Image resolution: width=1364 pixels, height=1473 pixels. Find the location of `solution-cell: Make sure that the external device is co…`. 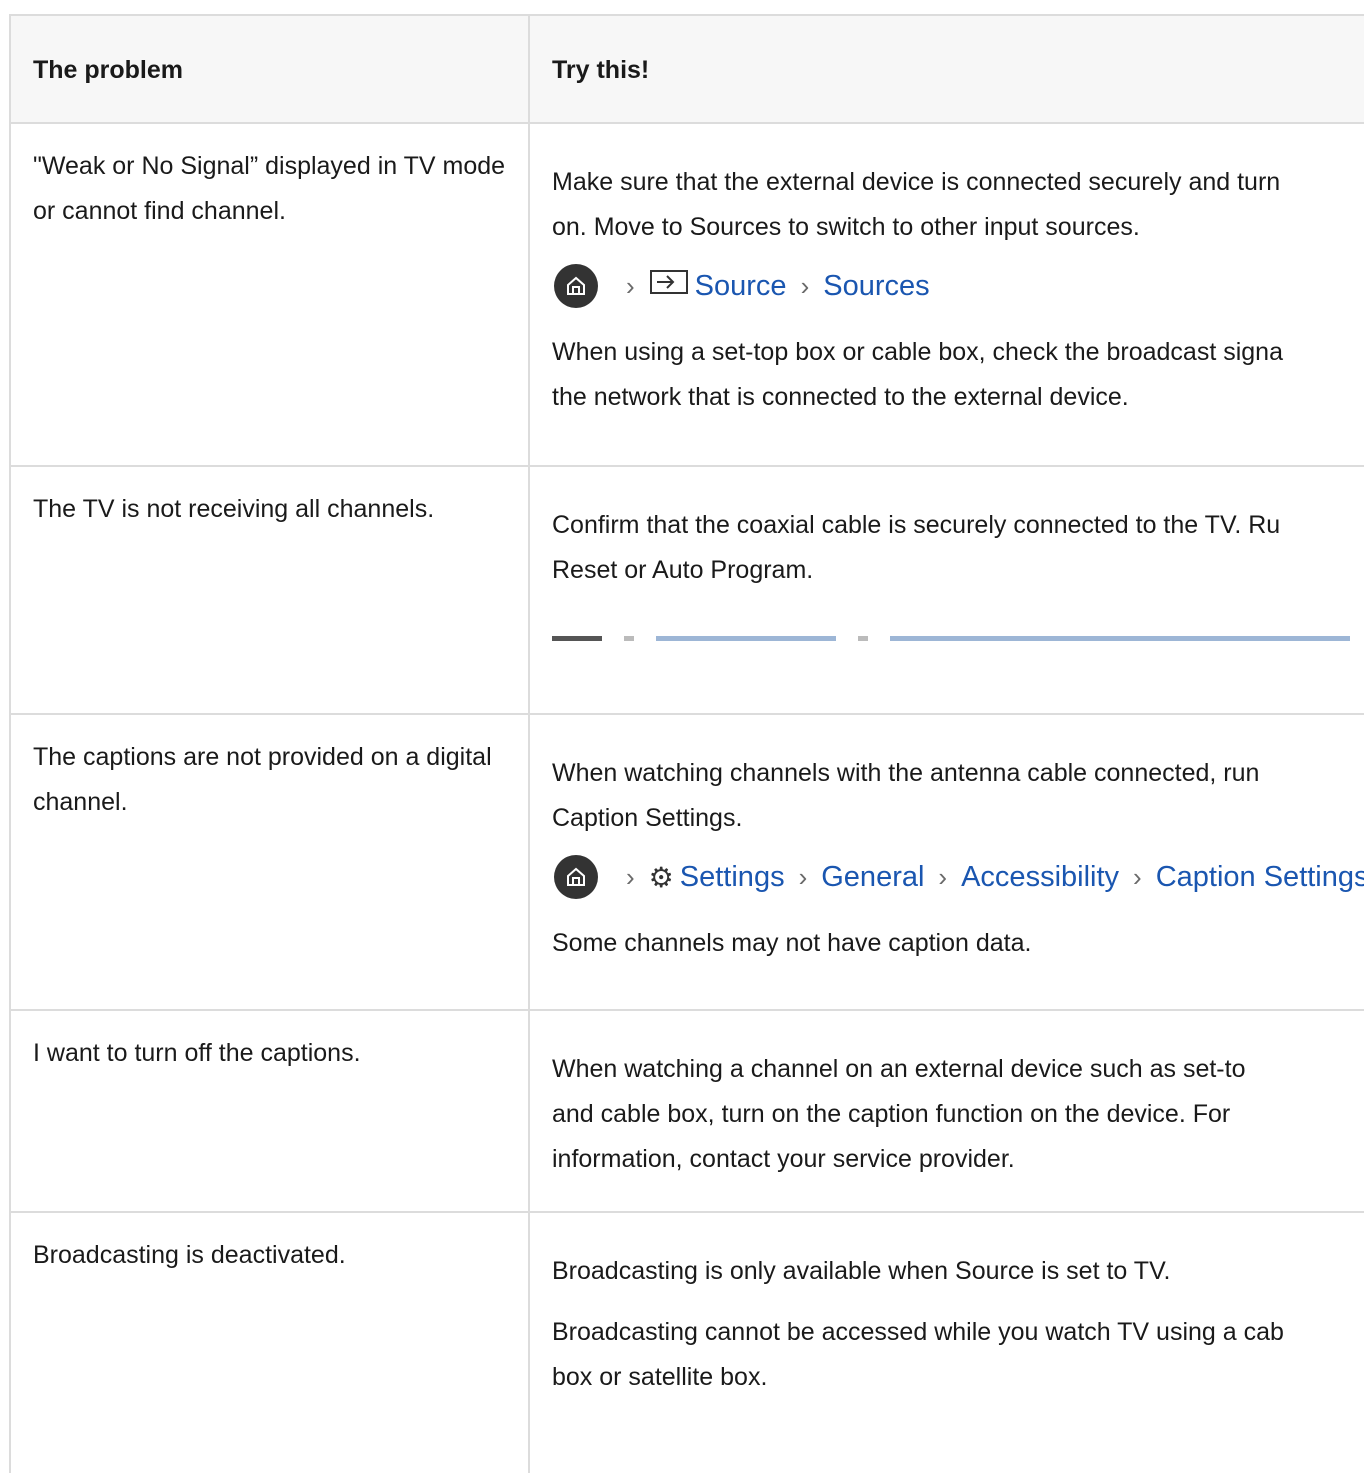

solution-cell: Make sure that the external device is co… is located at coordinates (947, 294).